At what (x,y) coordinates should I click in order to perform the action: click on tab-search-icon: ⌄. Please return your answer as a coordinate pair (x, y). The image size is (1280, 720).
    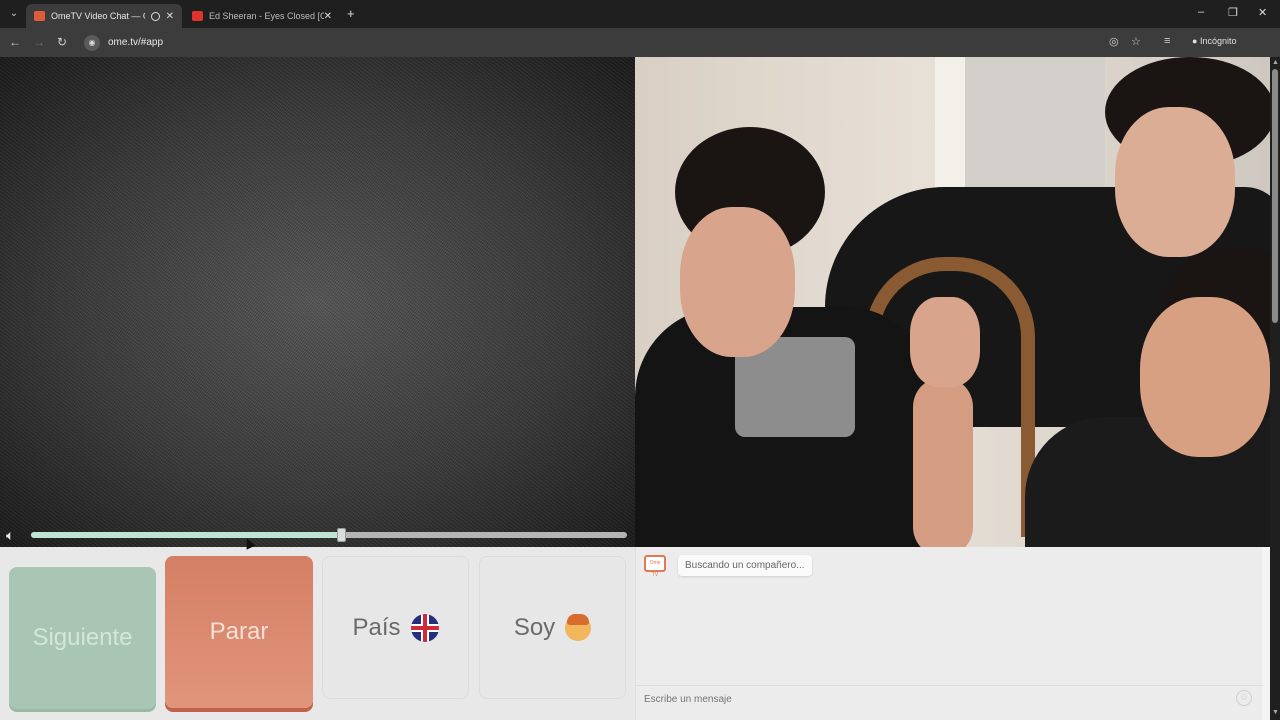
    Looking at the image, I should click on (14, 14).